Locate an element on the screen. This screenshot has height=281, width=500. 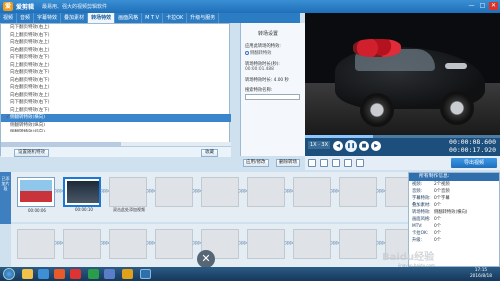
app-icon is located at coordinates (109, 274).